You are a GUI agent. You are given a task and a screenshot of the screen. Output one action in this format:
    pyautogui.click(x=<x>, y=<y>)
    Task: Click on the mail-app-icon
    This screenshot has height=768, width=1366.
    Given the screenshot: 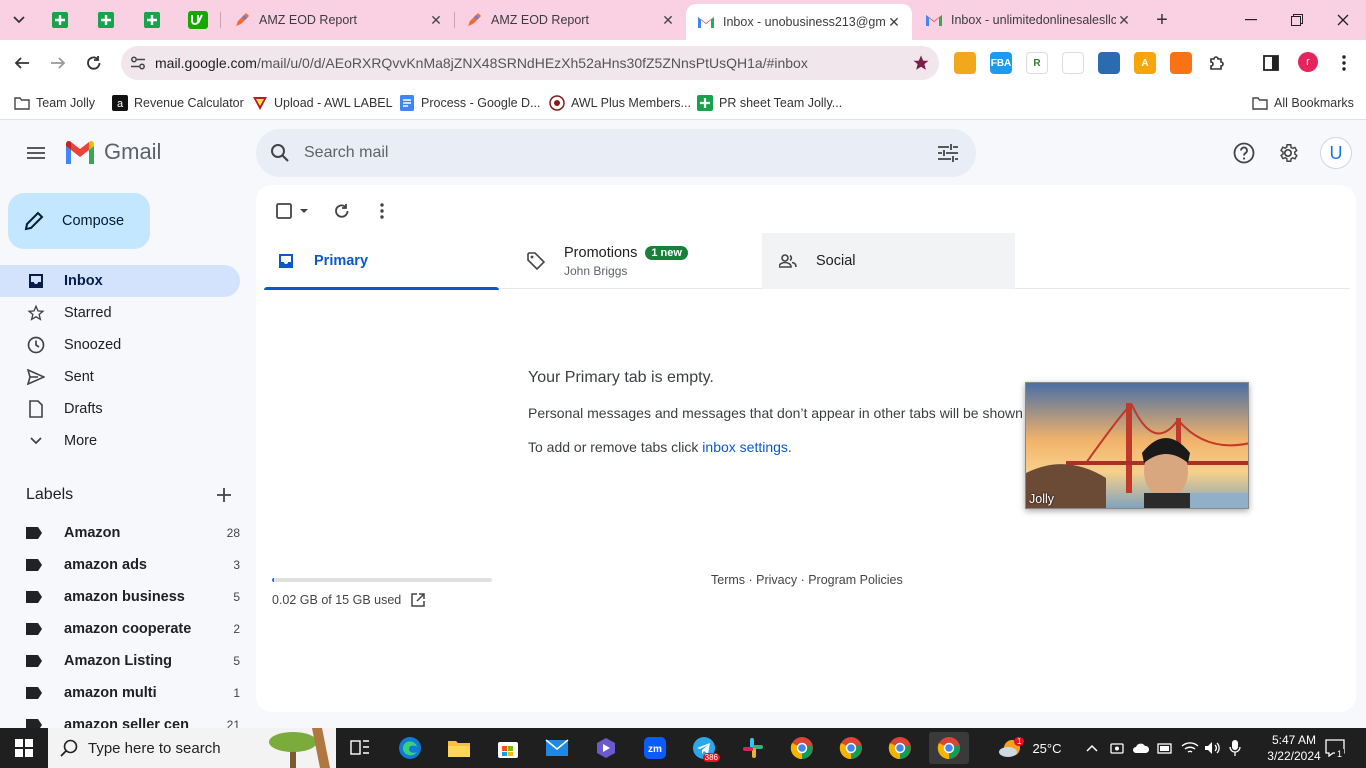 What is the action you would take?
    pyautogui.click(x=557, y=748)
    